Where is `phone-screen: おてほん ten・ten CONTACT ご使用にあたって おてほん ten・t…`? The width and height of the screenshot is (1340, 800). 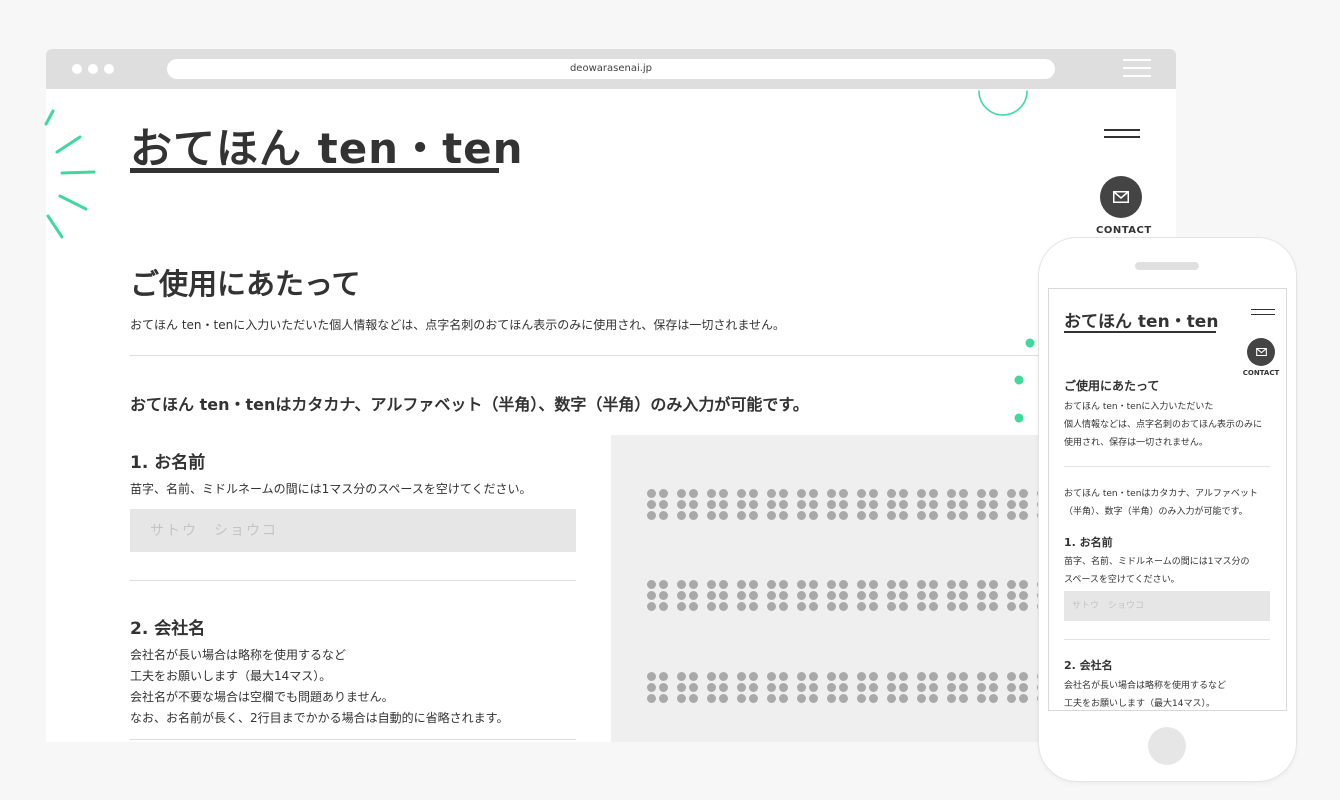 phone-screen: おてほん ten・ten CONTACT ご使用にあたって おてほん ten・t… is located at coordinates (1167, 499).